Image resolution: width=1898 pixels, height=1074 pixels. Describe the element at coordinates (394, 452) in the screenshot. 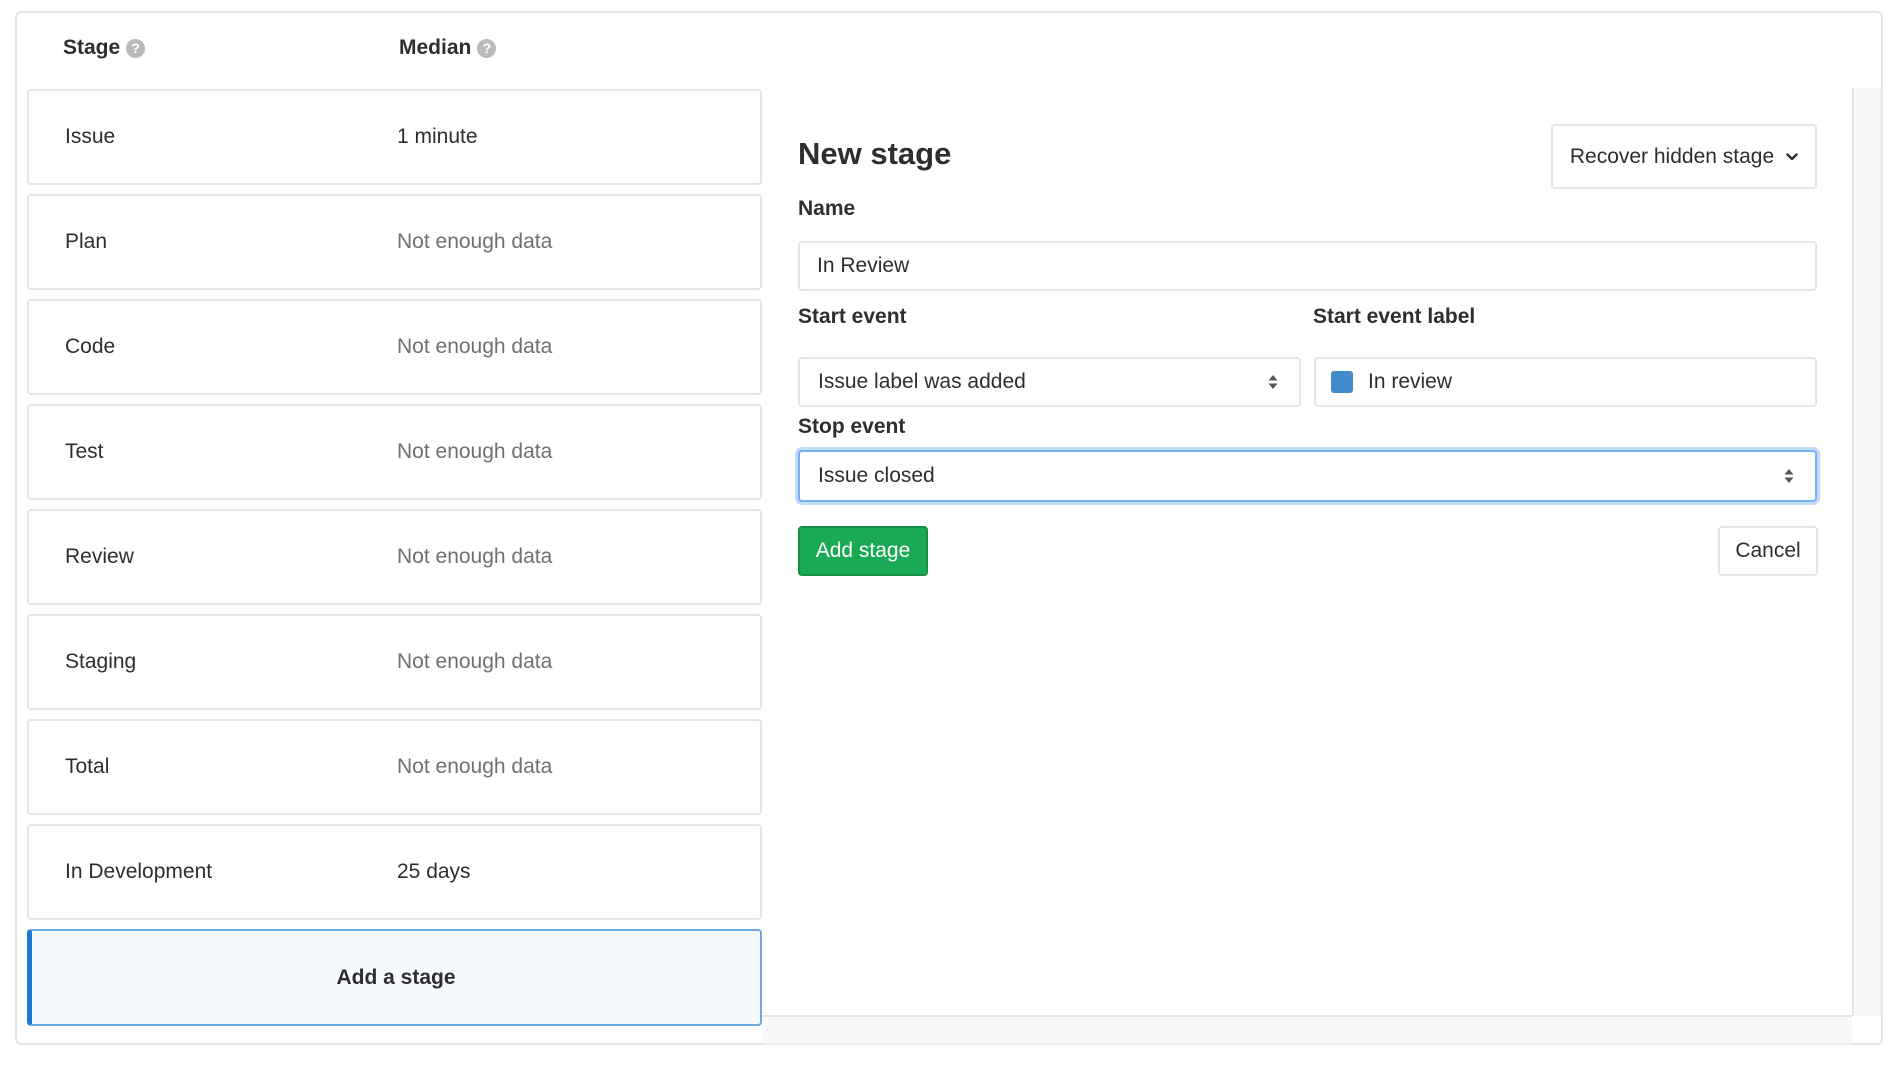

I see `stage-item-test: Test Not enough data` at that location.